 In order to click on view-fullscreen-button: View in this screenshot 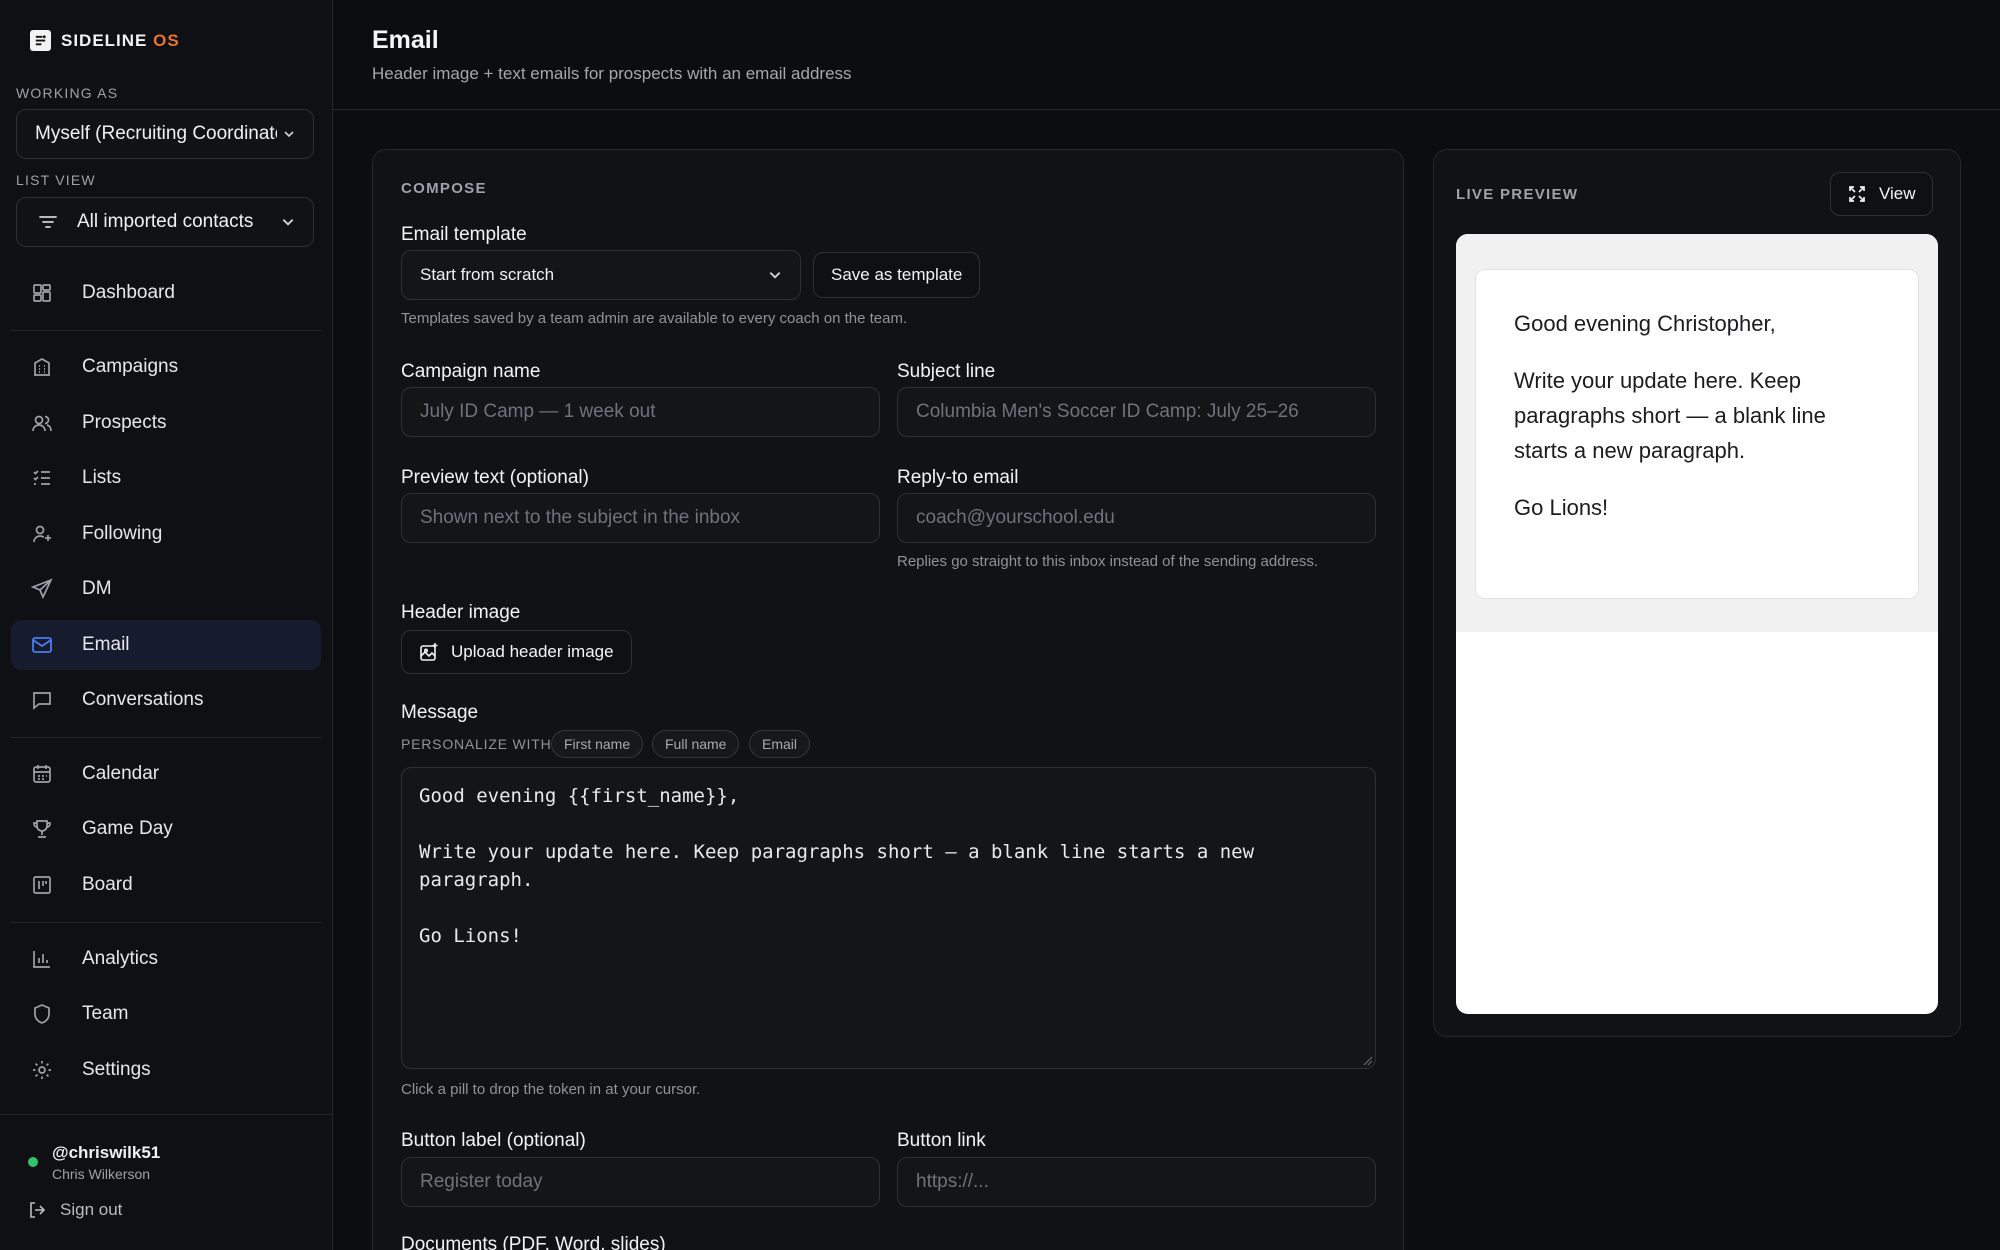, I will do `click(1881, 194)`.